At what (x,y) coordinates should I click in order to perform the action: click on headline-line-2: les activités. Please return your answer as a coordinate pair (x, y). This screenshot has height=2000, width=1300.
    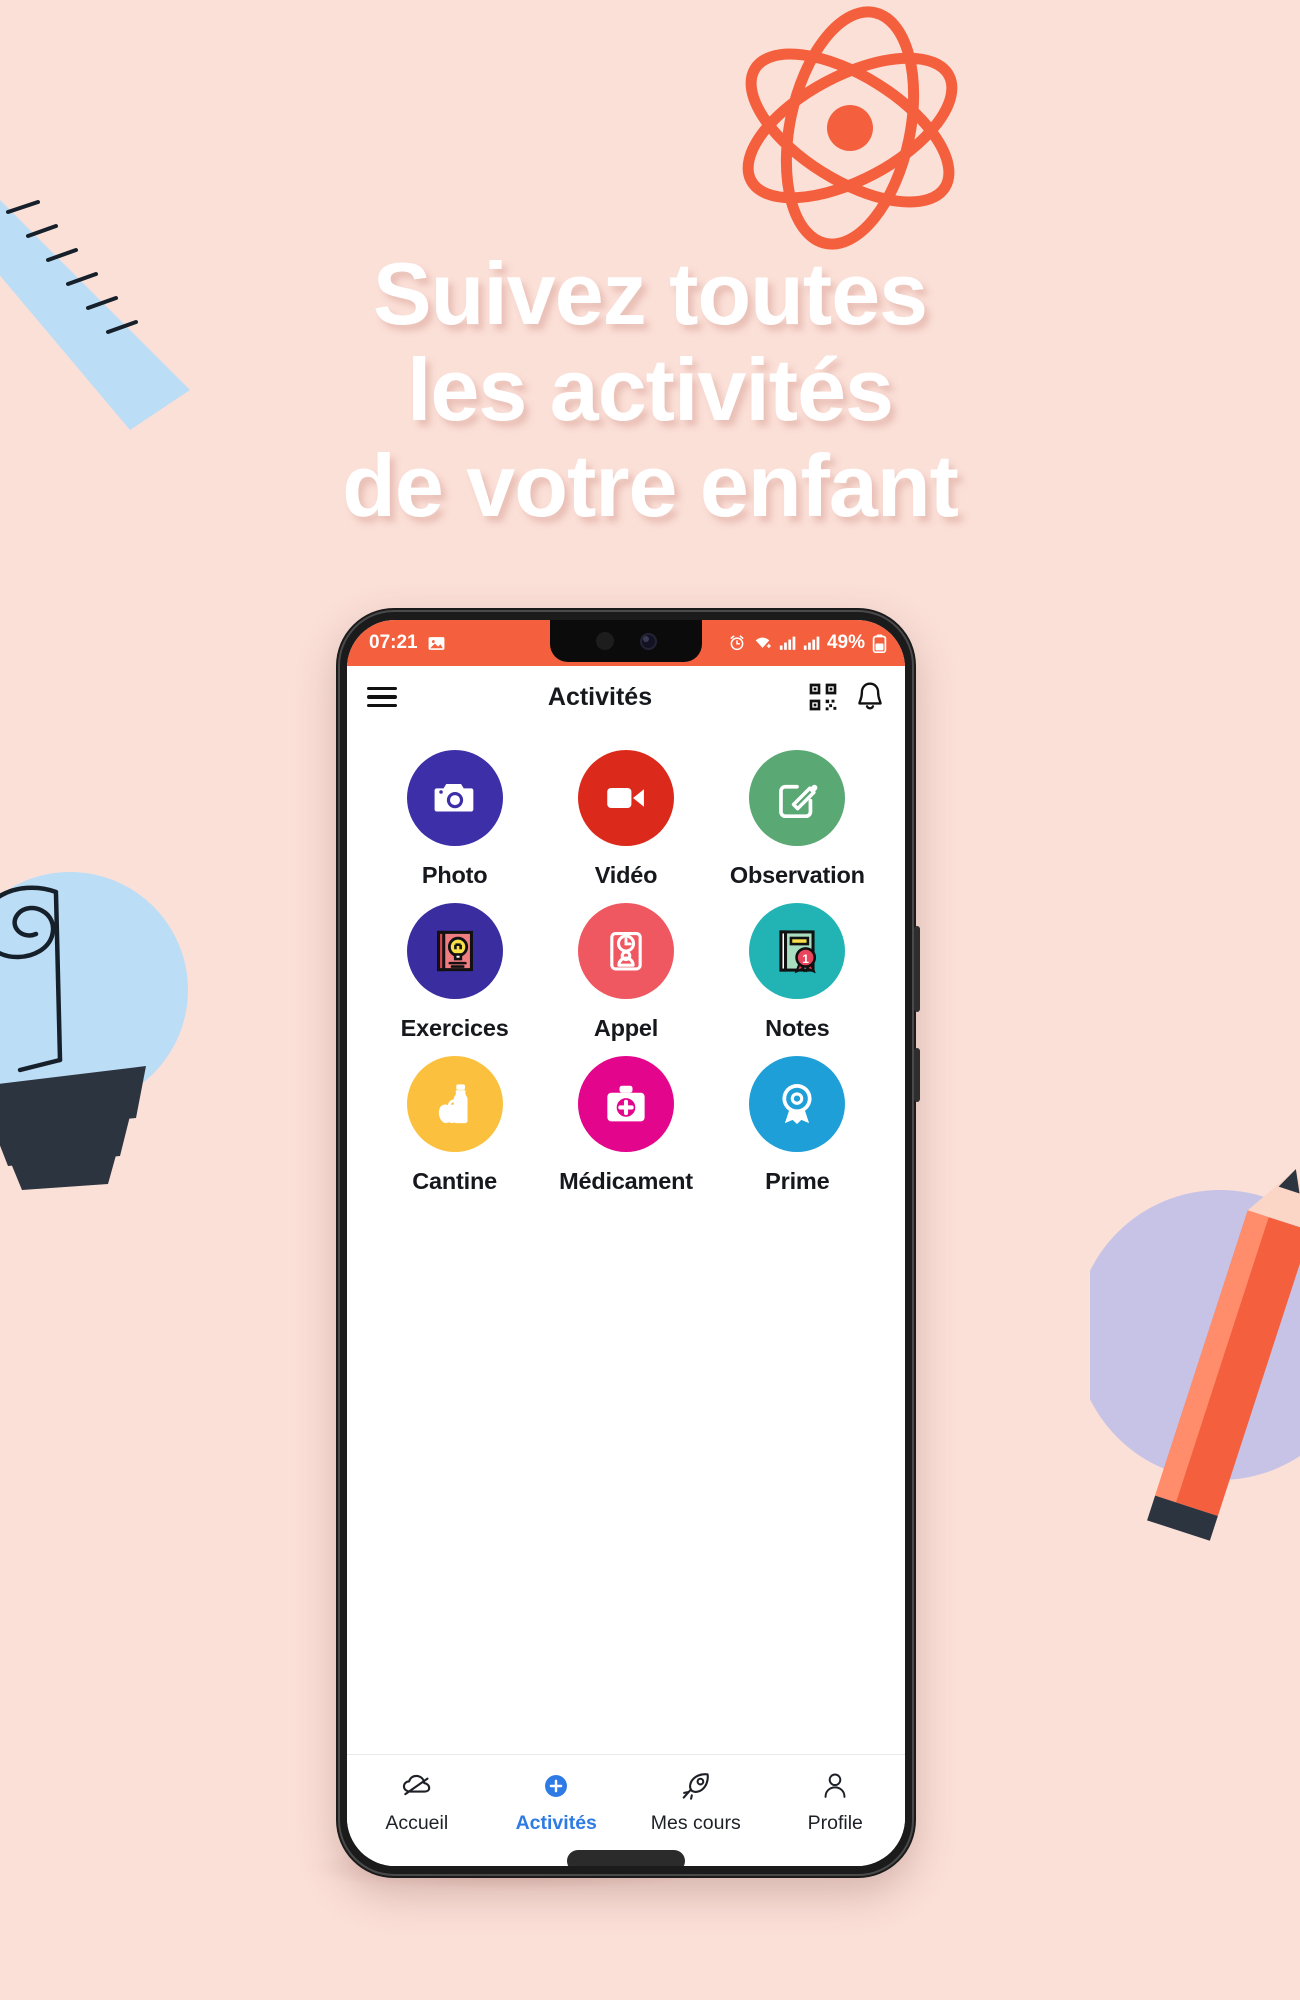
    Looking at the image, I should click on (650, 389).